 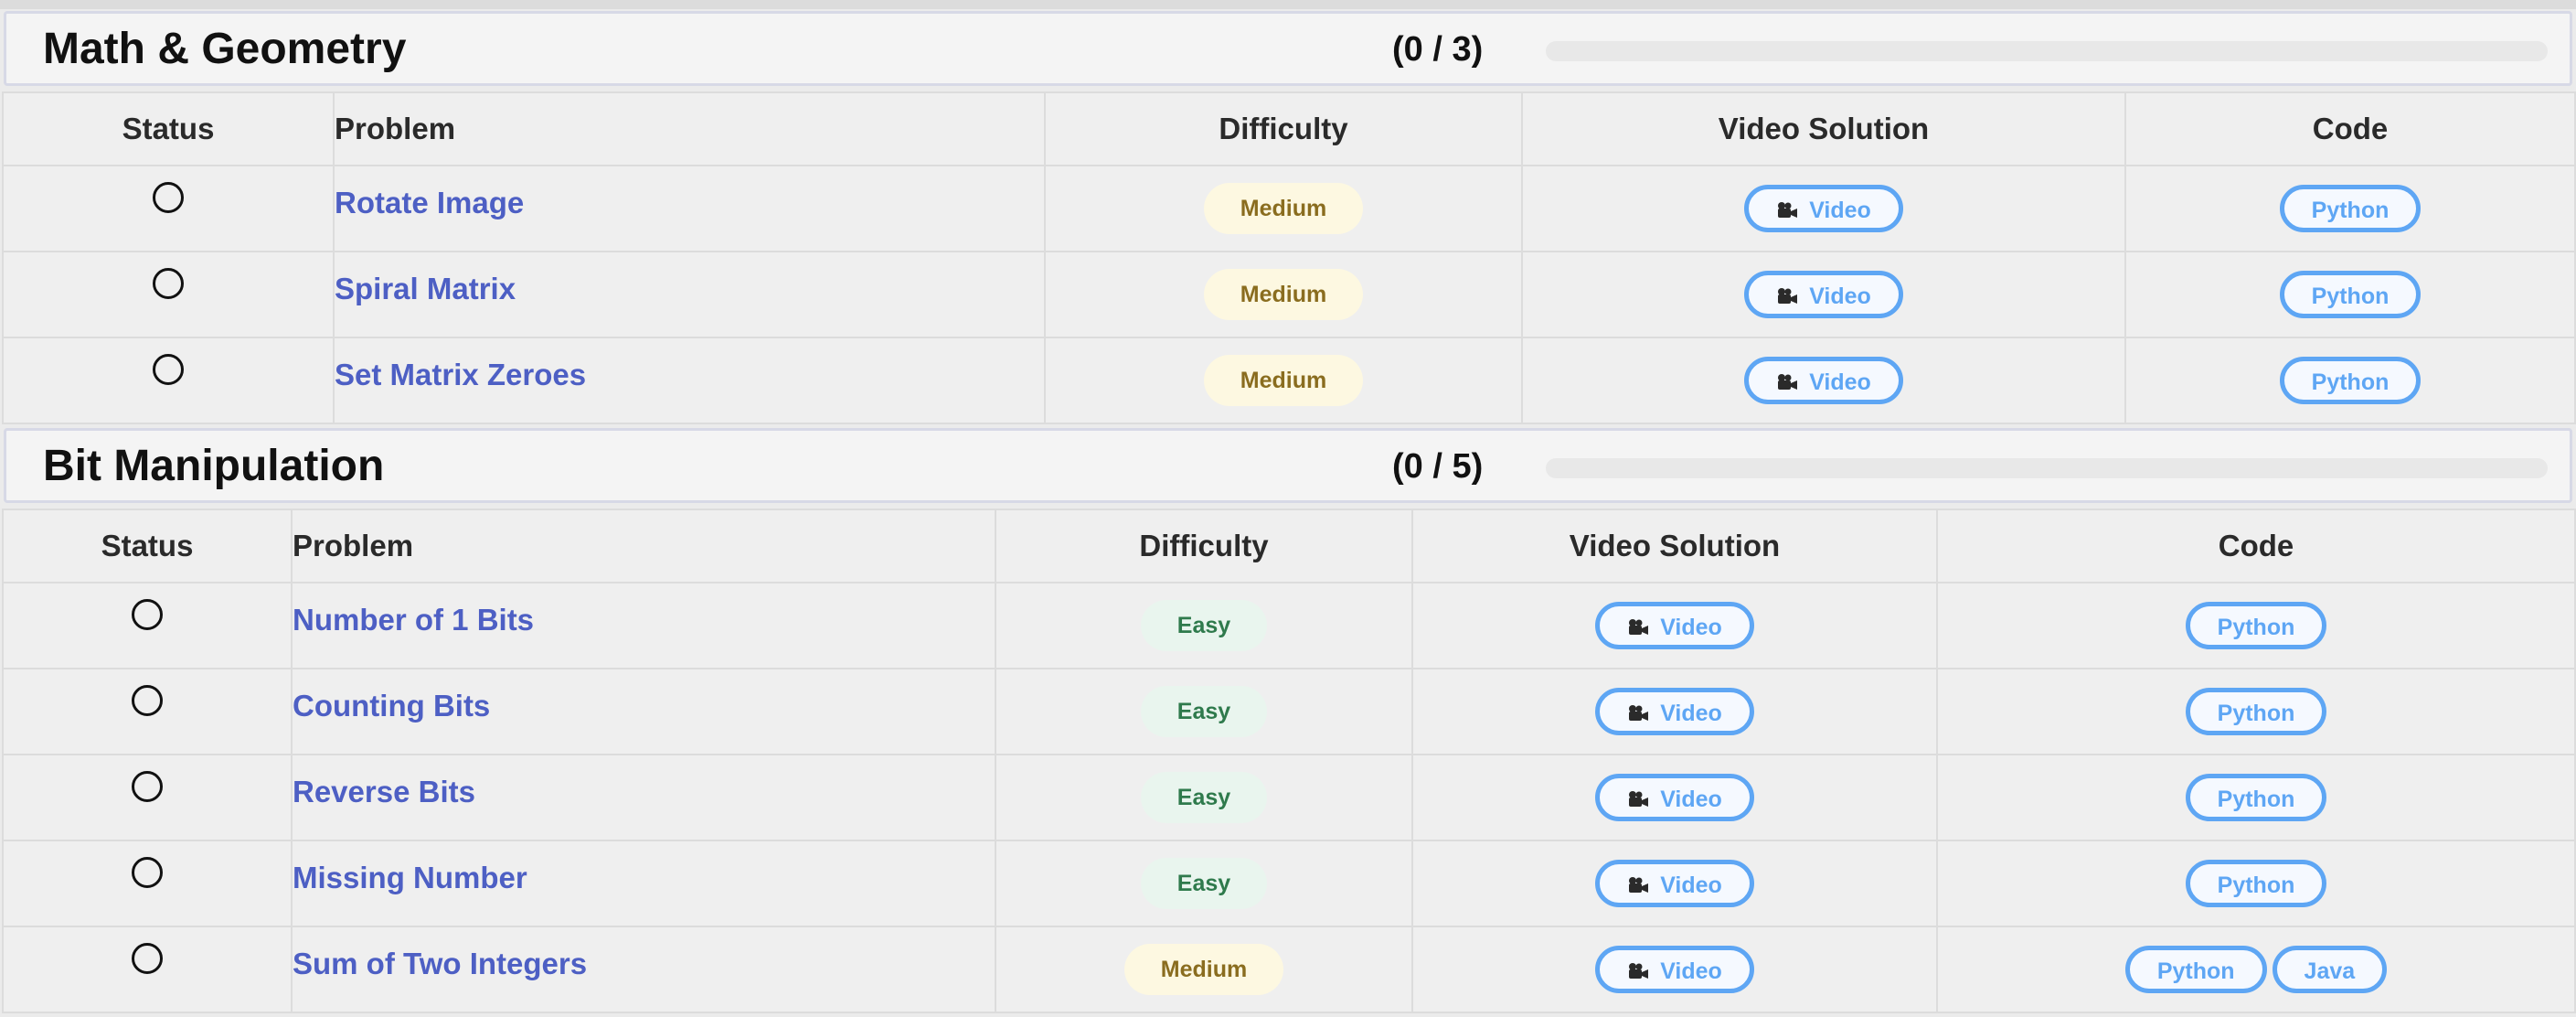 I want to click on section-header: Bit Manipulation (0 / 5), so click(x=1288, y=465).